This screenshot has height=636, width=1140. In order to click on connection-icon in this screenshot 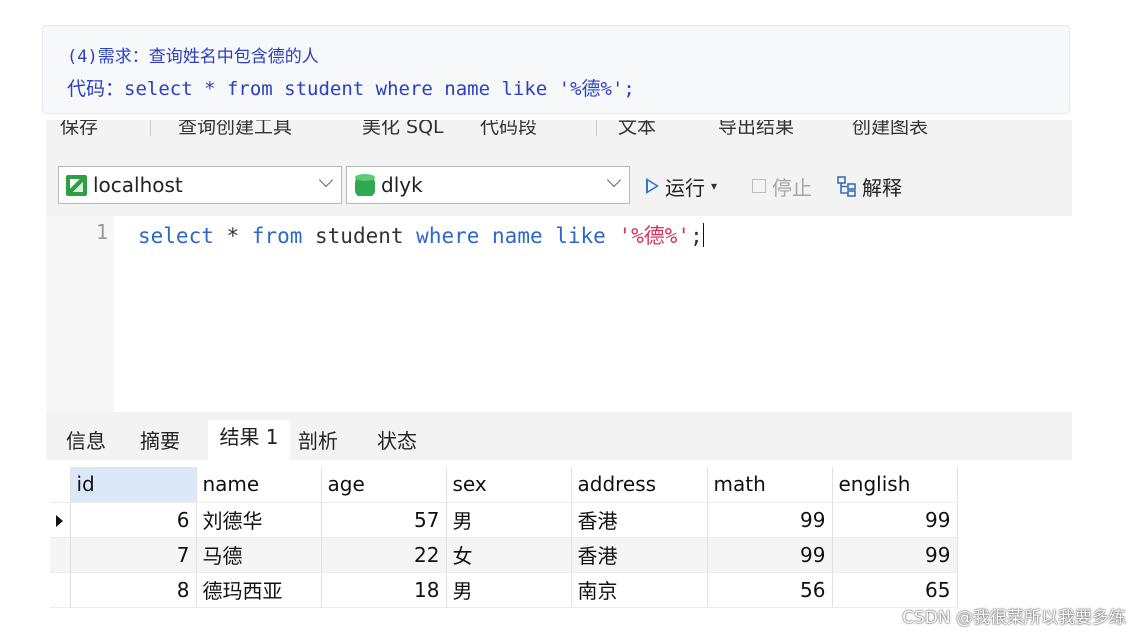, I will do `click(76, 185)`.